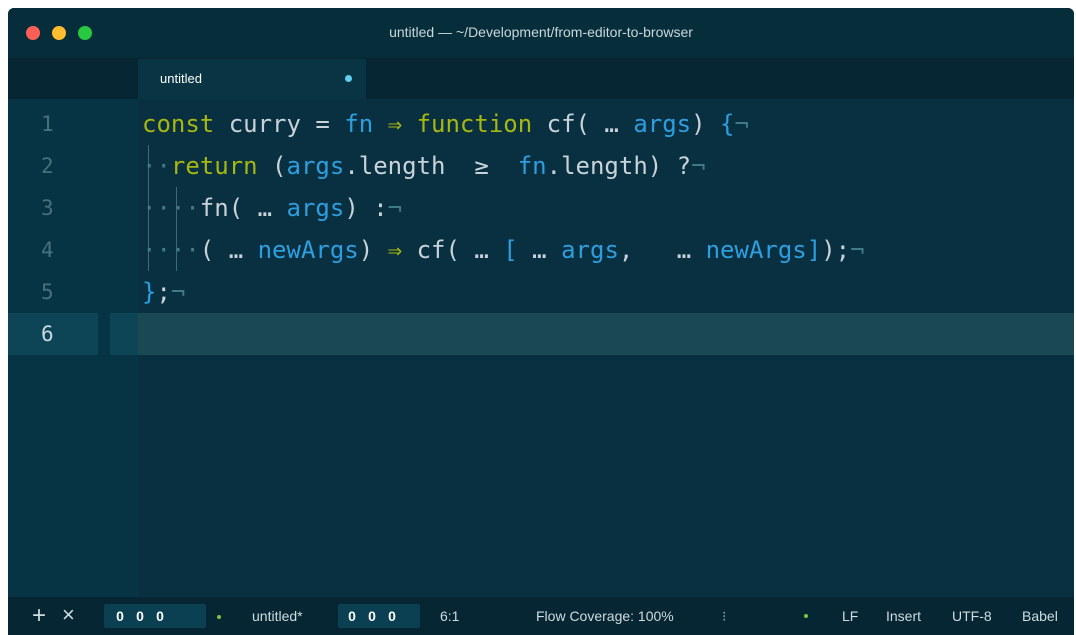  Describe the element at coordinates (156, 166) in the screenshot. I see `code-token: ··` at that location.